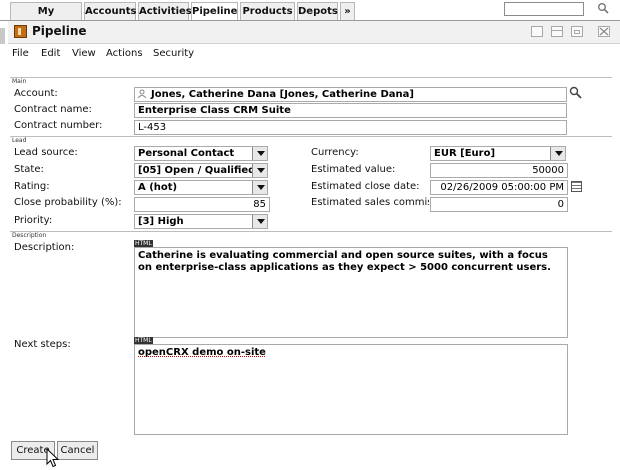  I want to click on close-probability-label: Close probability (%):, so click(68, 202).